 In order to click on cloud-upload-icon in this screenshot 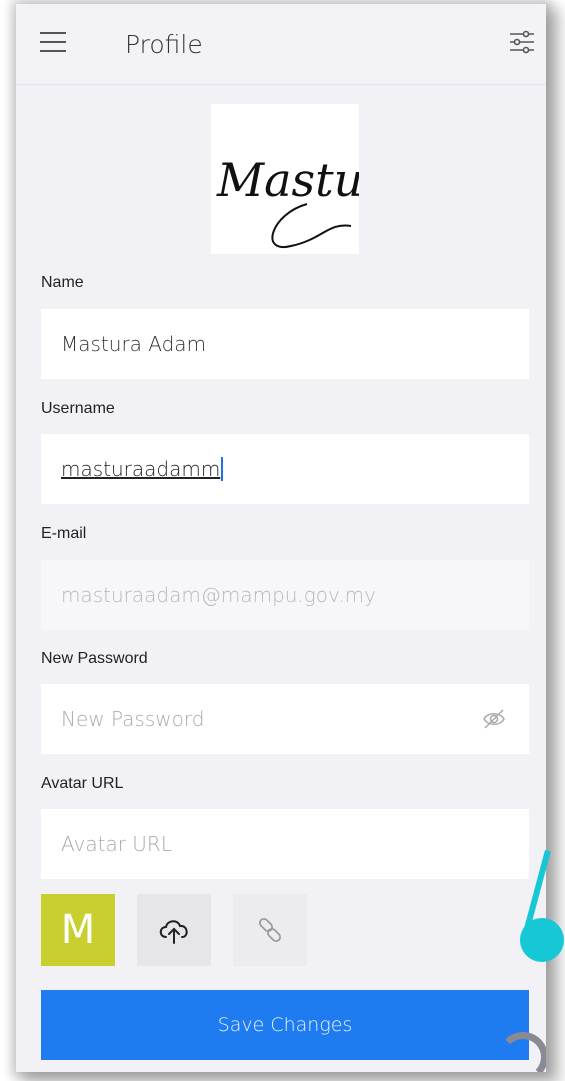, I will do `click(173, 932)`.